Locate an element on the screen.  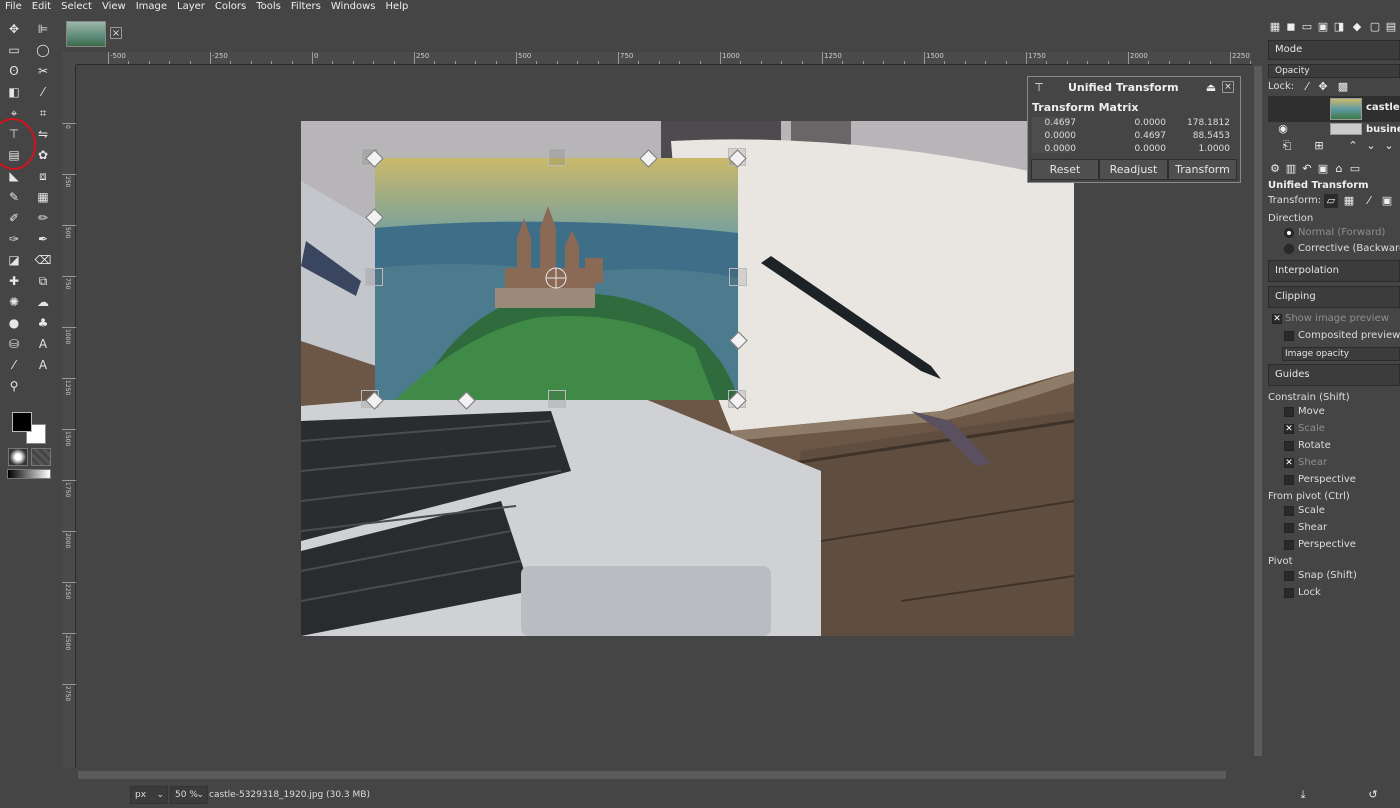
lasso-icon: ʘ is located at coordinates (14, 71).